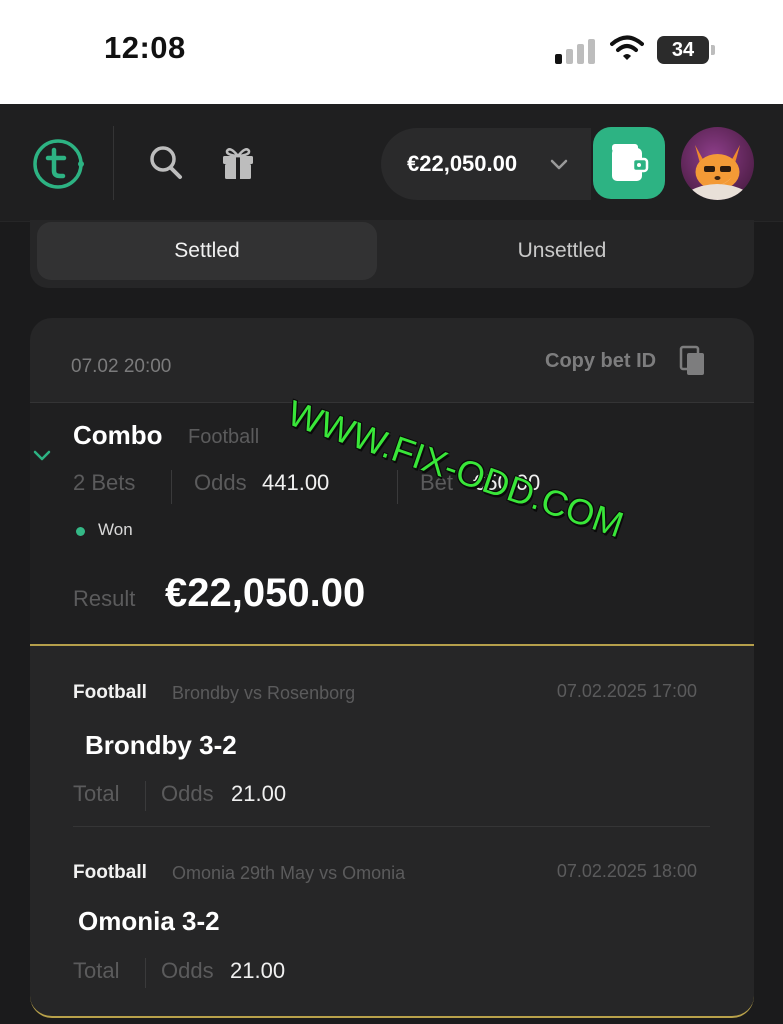 The width and height of the screenshot is (783, 1024). I want to click on user-avatar, so click(717, 163).